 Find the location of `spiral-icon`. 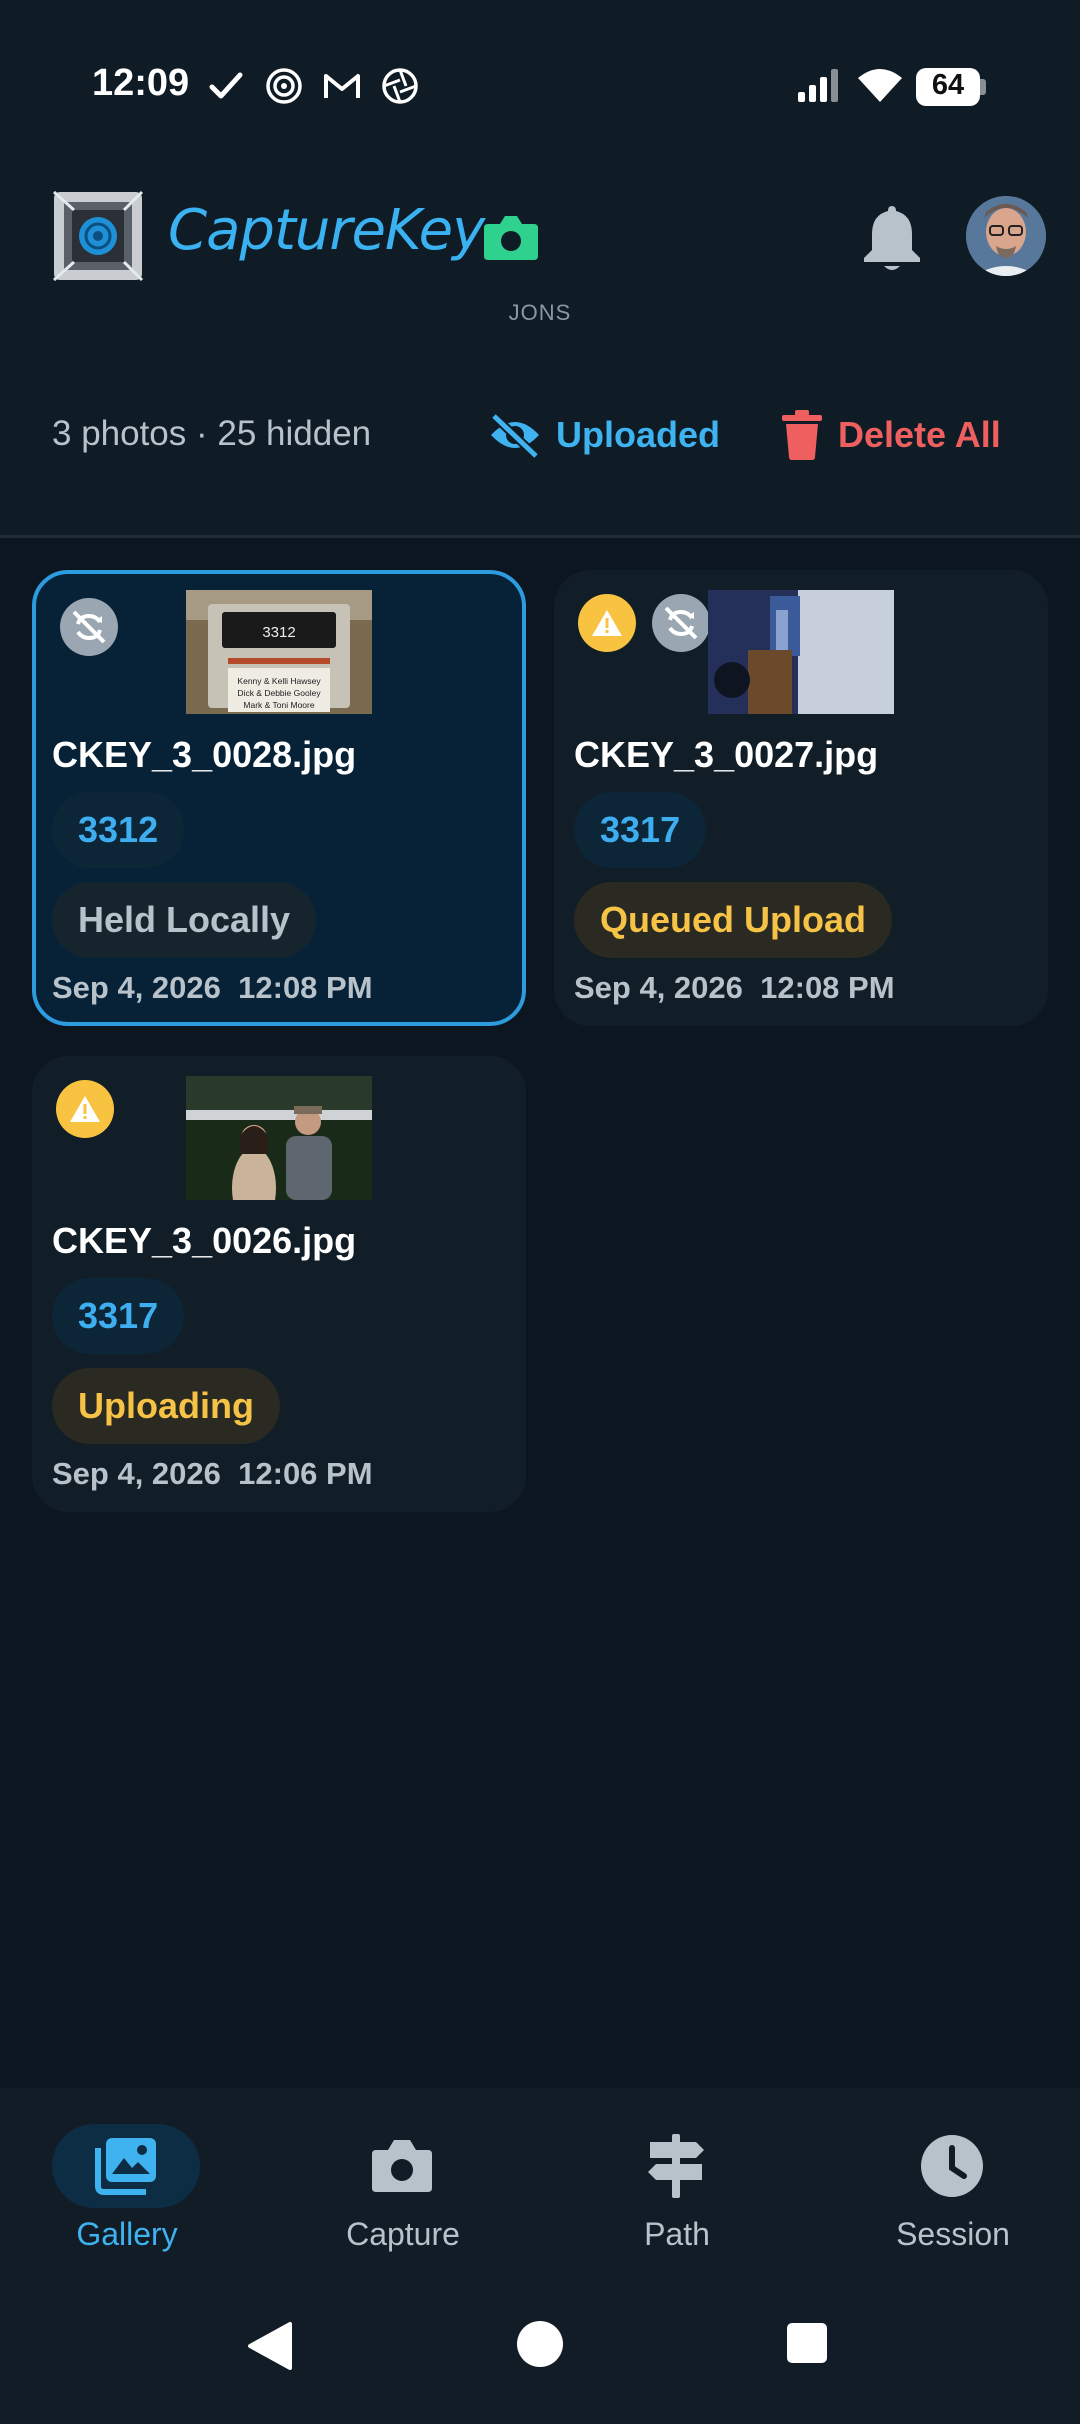

spiral-icon is located at coordinates (284, 86).